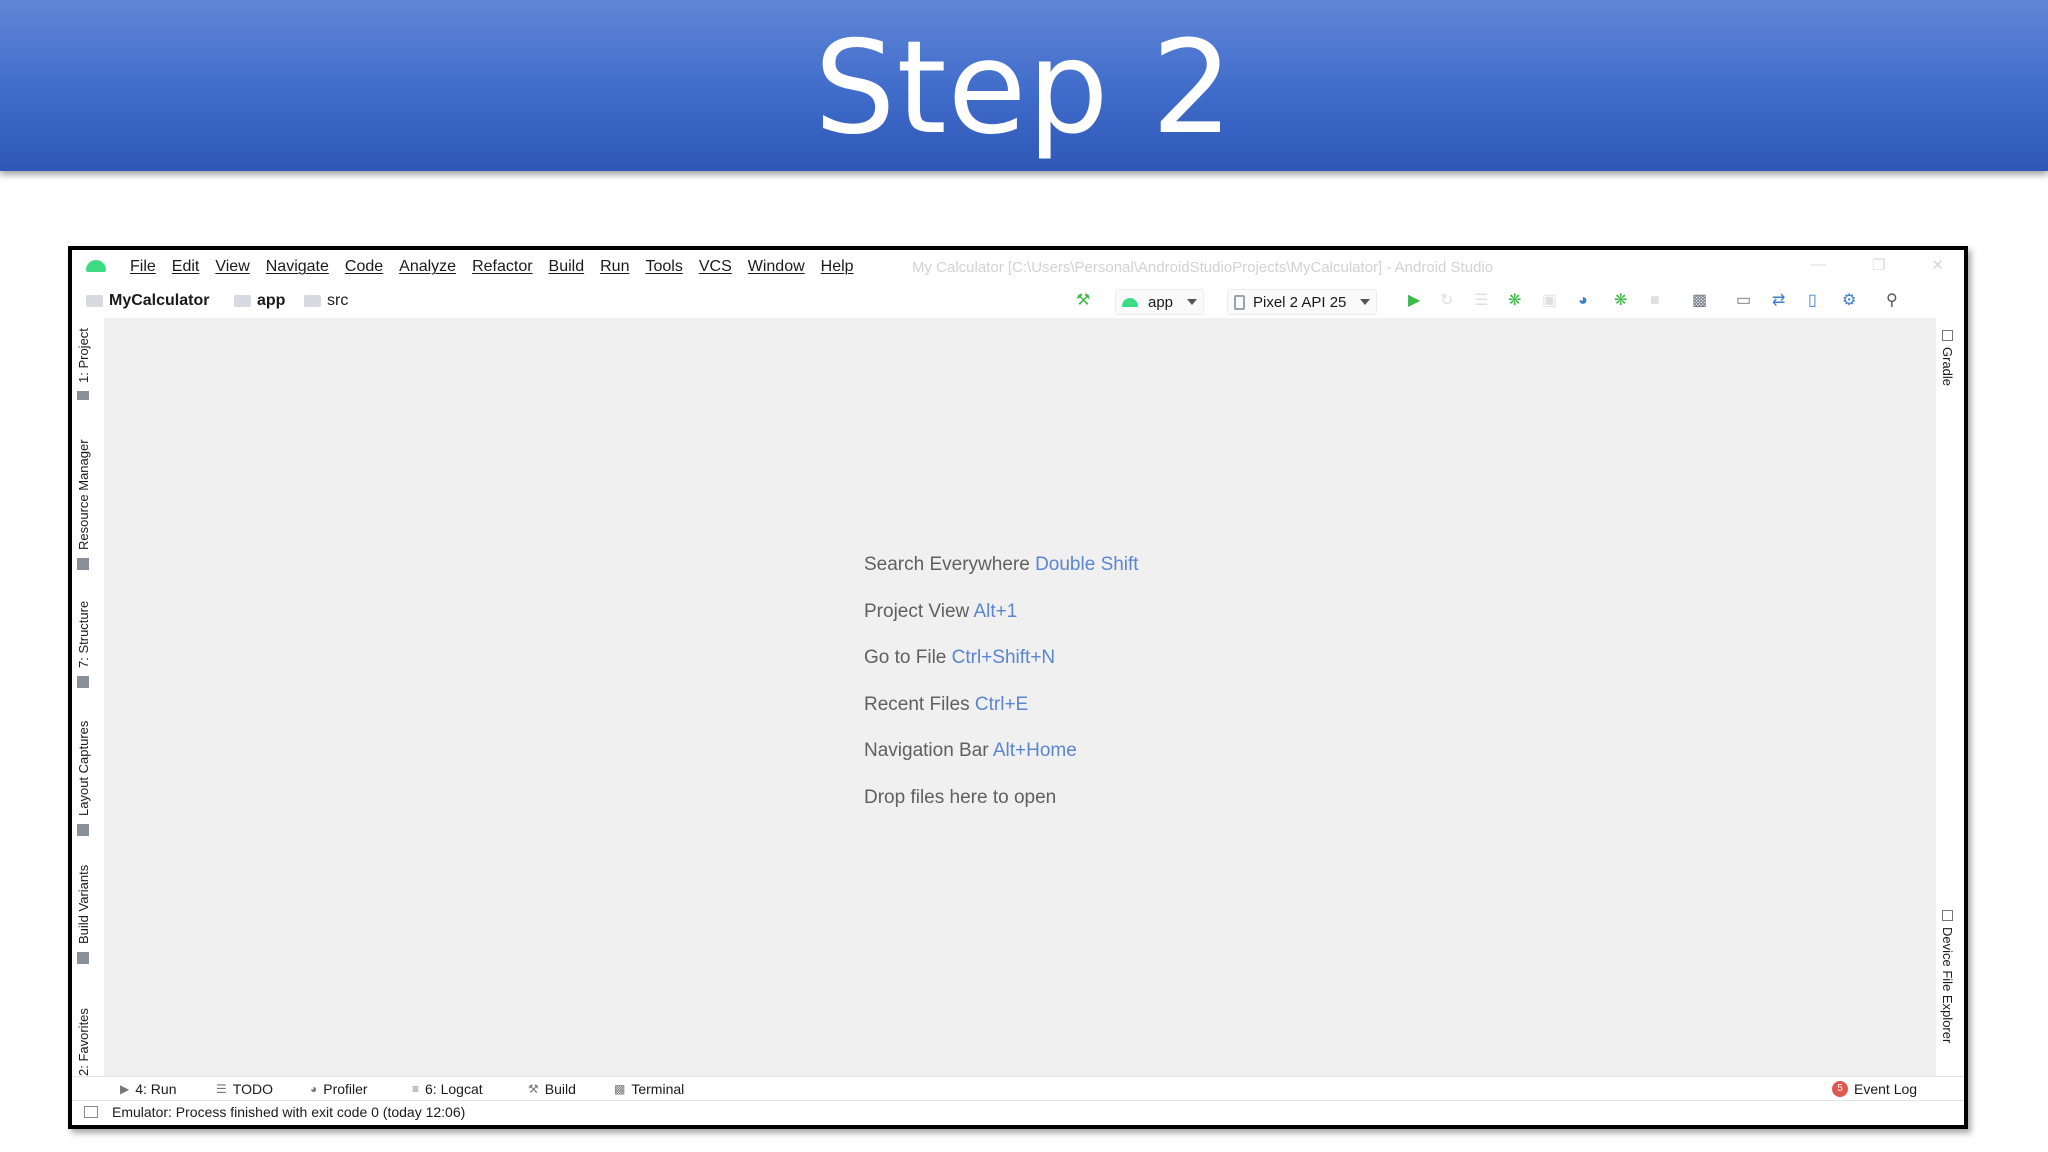  I want to click on hint-go-to-file: Go to File Ctrl+Shift+N, so click(1001, 670).